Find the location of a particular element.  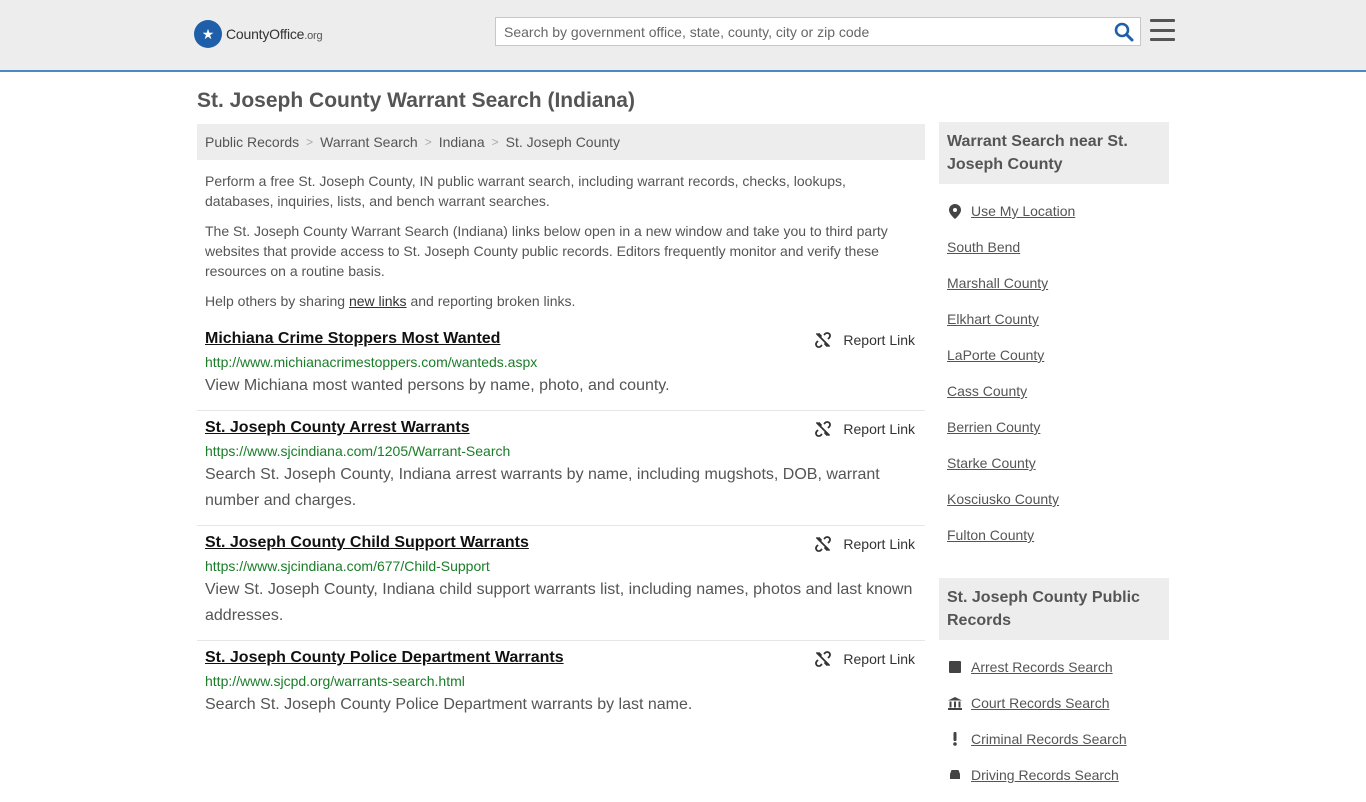

site-header: ★ CountyOffice.org is located at coordinates (683, 36).